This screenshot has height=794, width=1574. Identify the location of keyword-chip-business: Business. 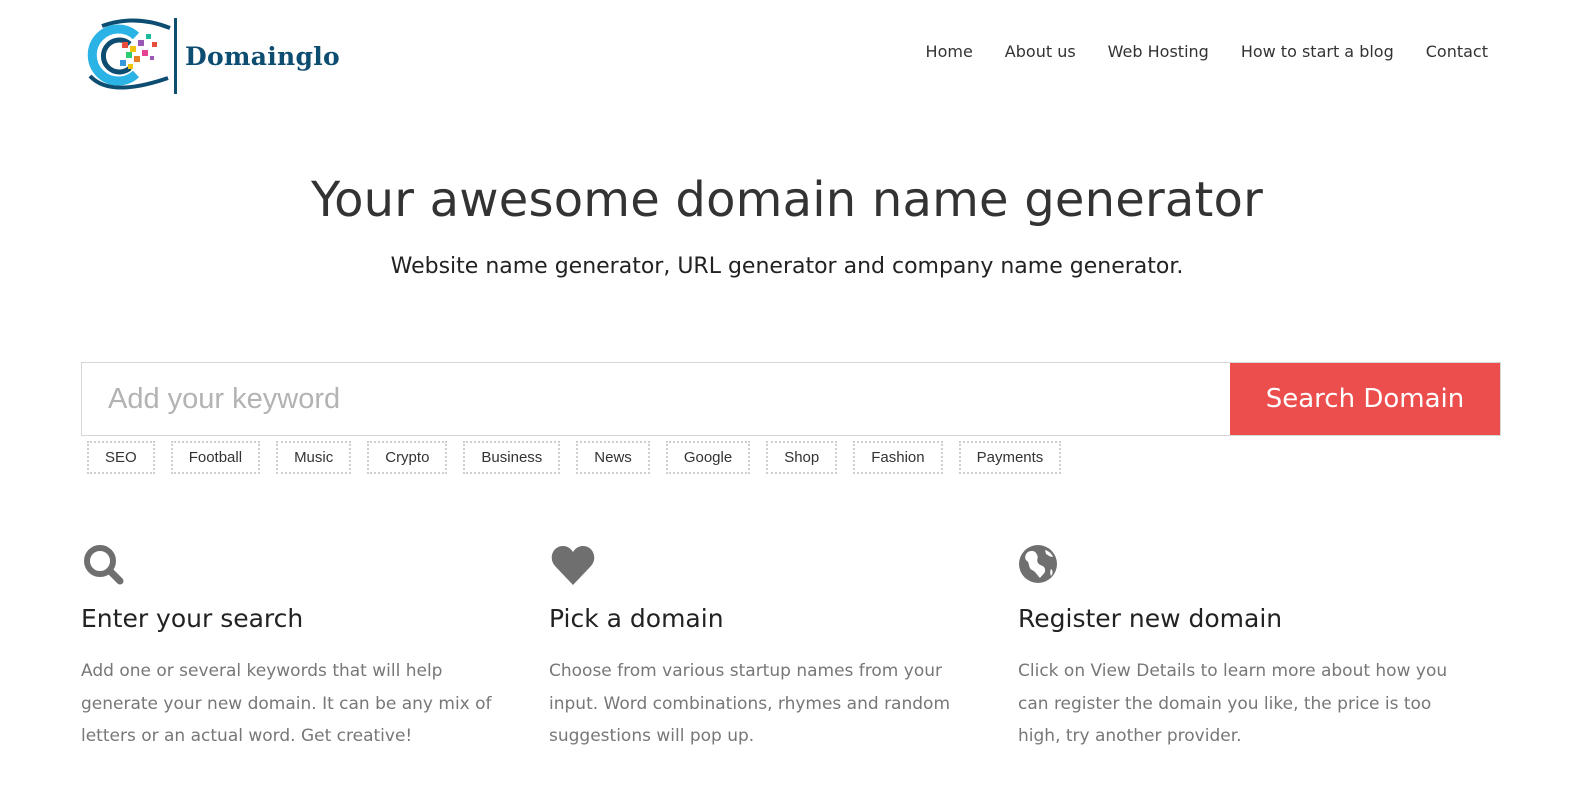
(512, 457).